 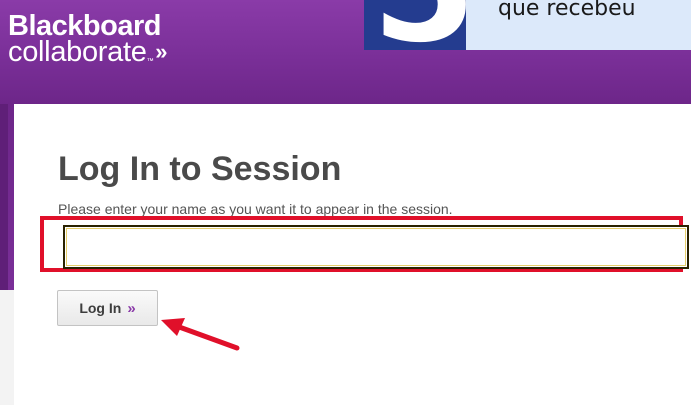 What do you see at coordinates (131, 308) in the screenshot?
I see `double-chevron-right-icon: »` at bounding box center [131, 308].